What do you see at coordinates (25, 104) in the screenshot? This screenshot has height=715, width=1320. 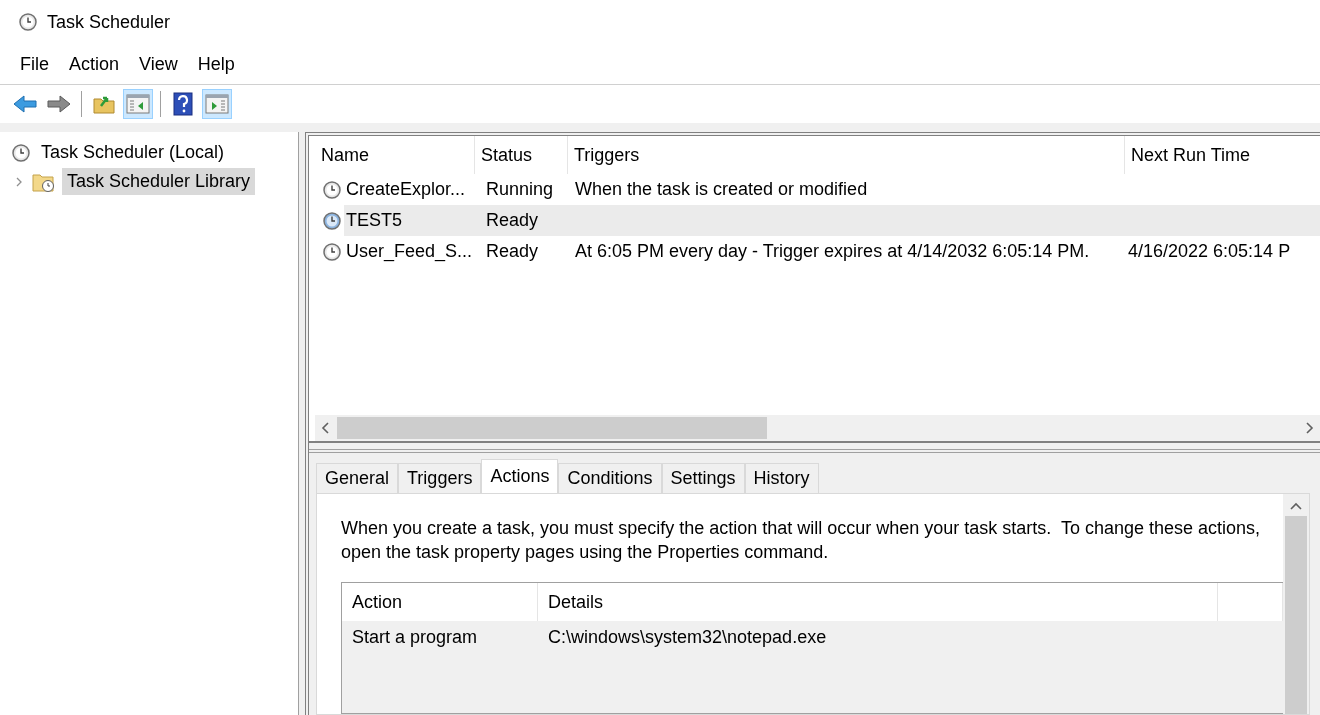 I see `back-arrow-icon` at bounding box center [25, 104].